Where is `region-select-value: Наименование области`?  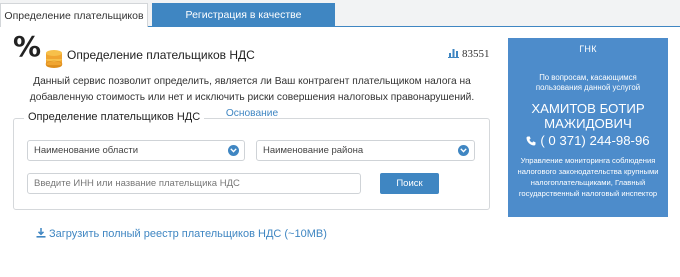 region-select-value: Наименование области is located at coordinates (86, 150).